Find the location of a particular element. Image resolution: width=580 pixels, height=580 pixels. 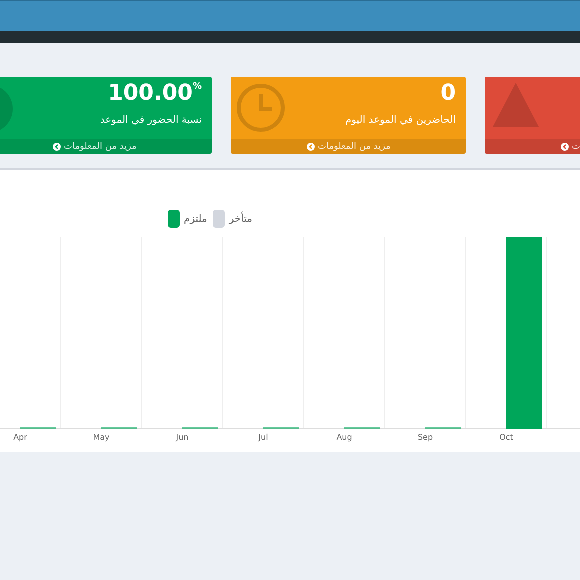

warning-icon is located at coordinates (516, 105).